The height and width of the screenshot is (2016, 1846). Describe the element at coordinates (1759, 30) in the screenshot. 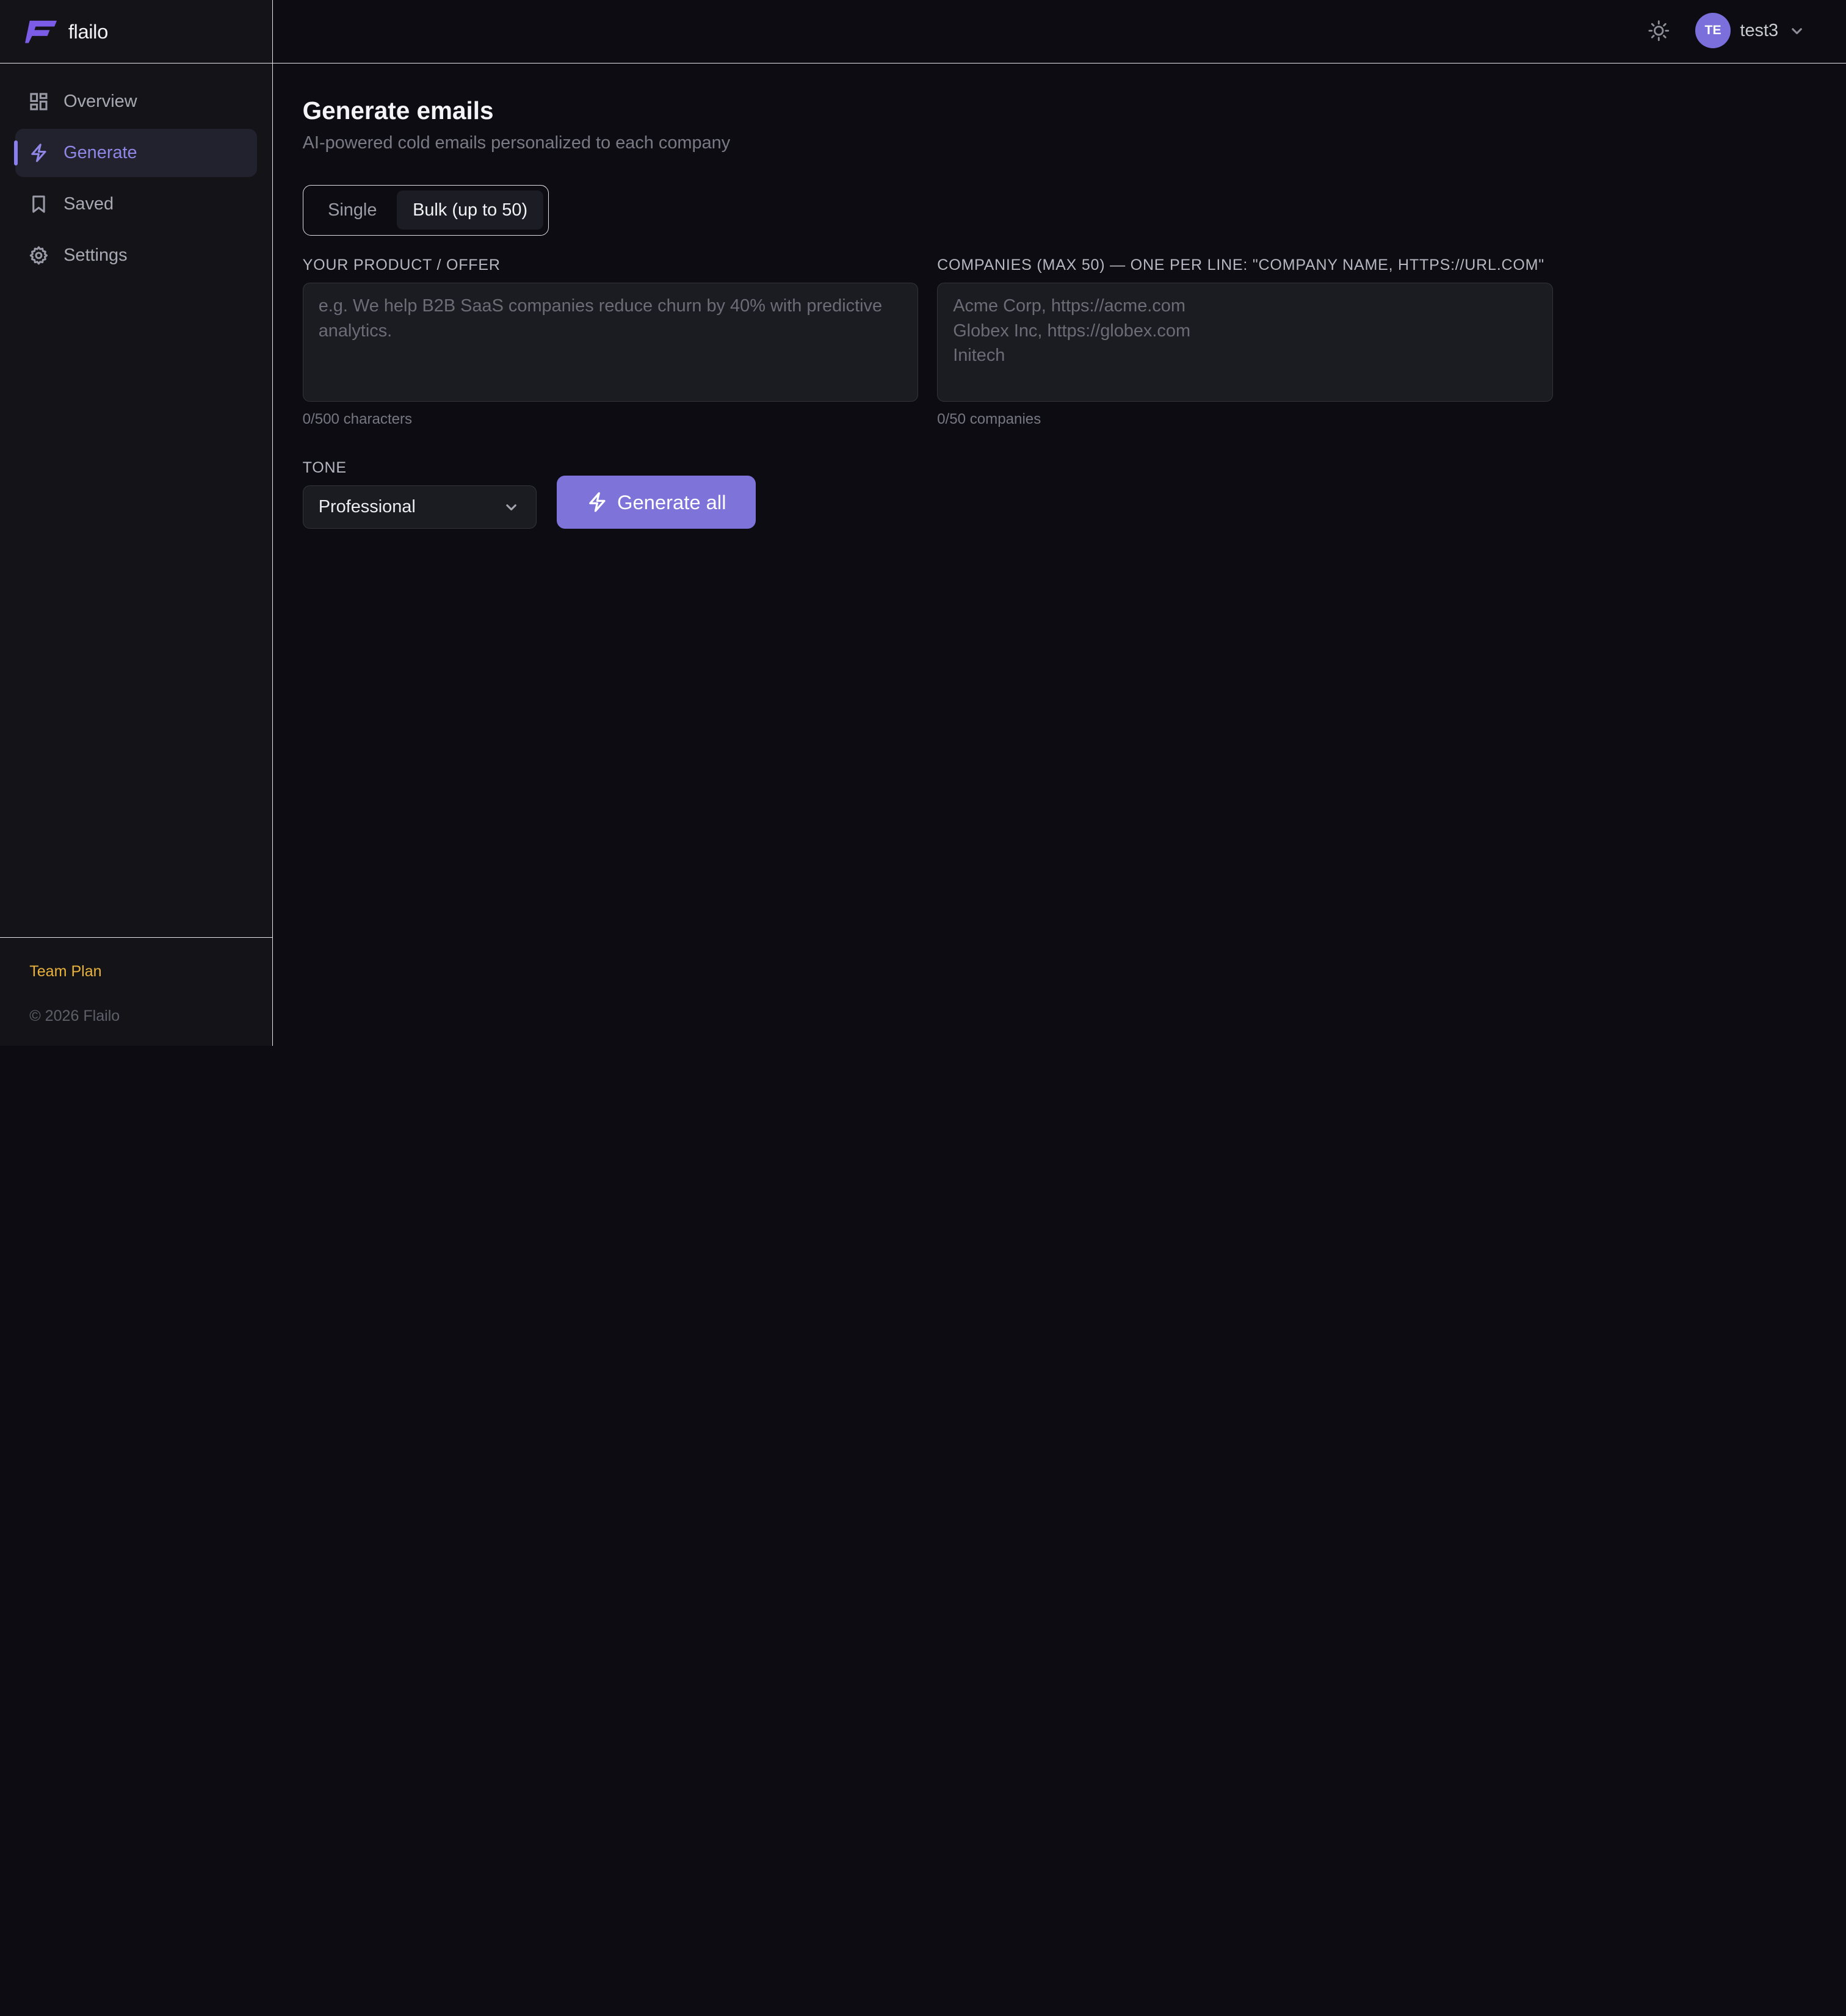

I see `username: test3` at that location.